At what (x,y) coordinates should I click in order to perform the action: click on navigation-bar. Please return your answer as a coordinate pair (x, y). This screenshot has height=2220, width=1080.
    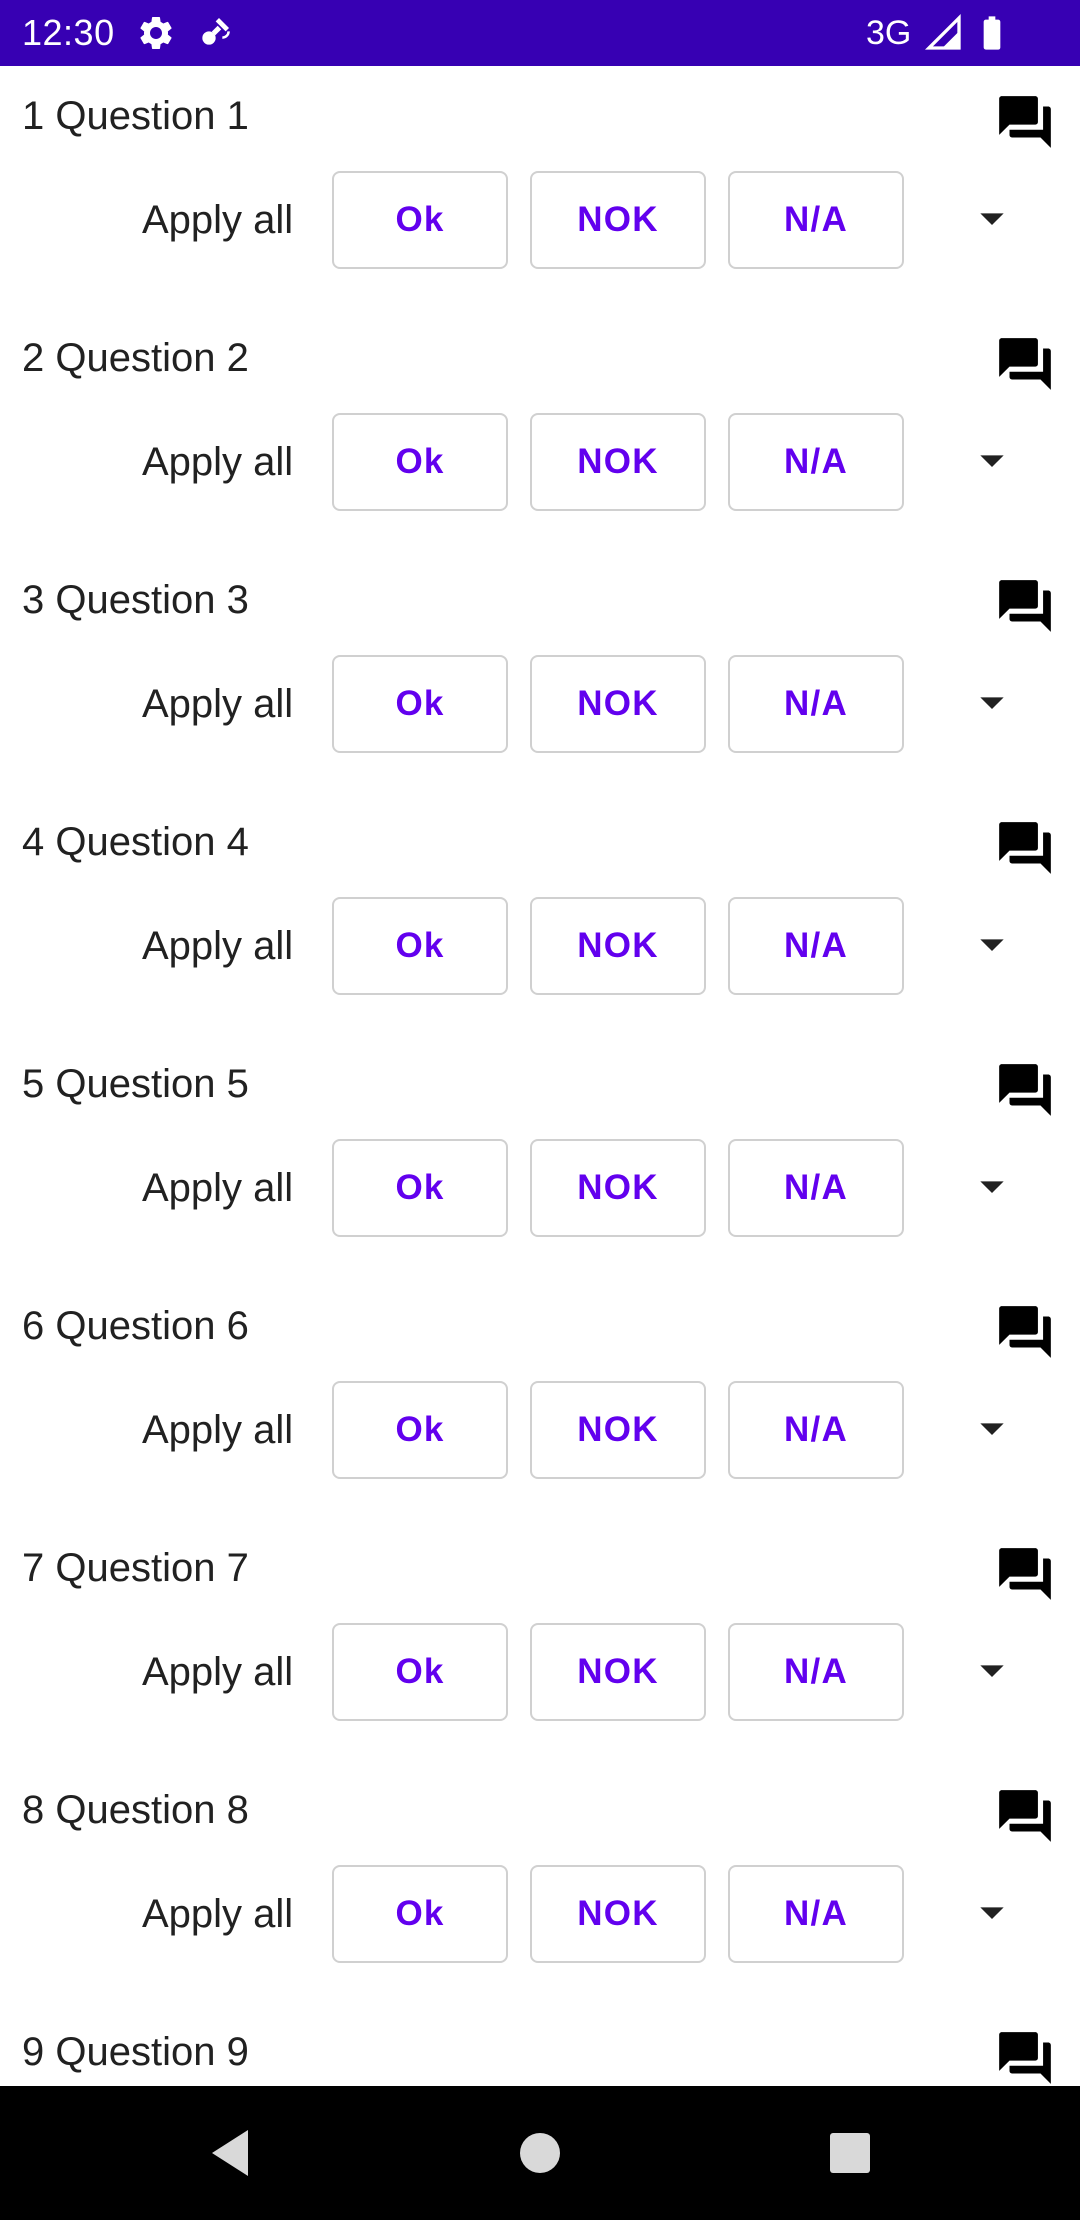
    Looking at the image, I should click on (540, 2153).